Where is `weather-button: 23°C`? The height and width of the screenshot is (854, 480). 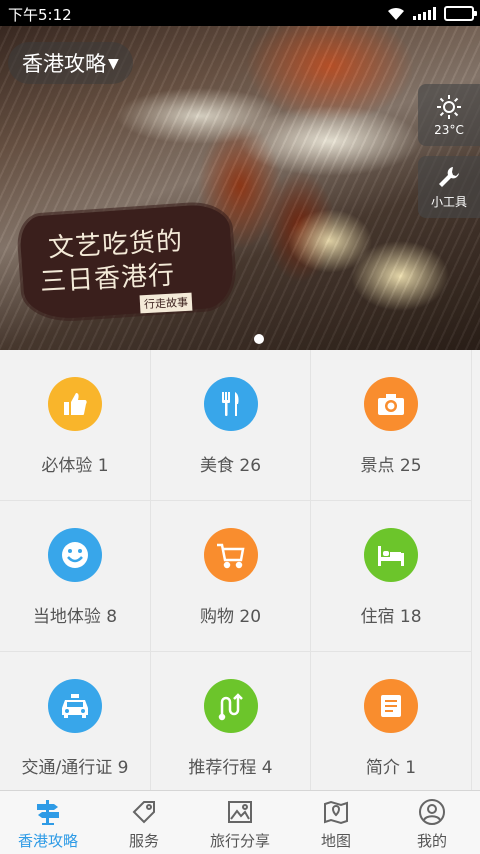 weather-button: 23°C is located at coordinates (449, 115).